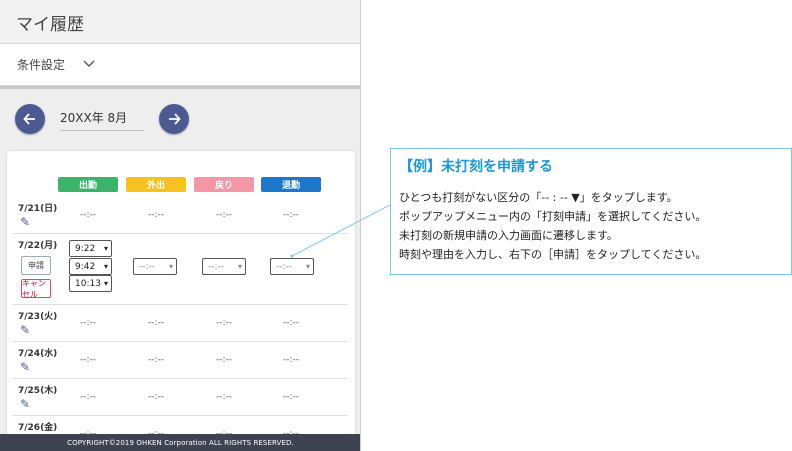  Describe the element at coordinates (476, 167) in the screenshot. I see `callout-title: 【例】未打刻を申請する` at that location.